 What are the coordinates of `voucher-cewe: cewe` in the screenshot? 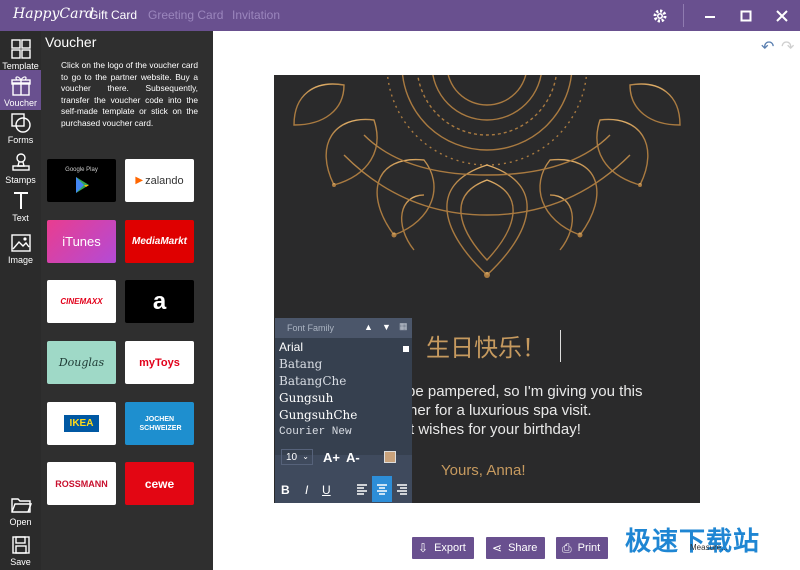 It's located at (159, 483).